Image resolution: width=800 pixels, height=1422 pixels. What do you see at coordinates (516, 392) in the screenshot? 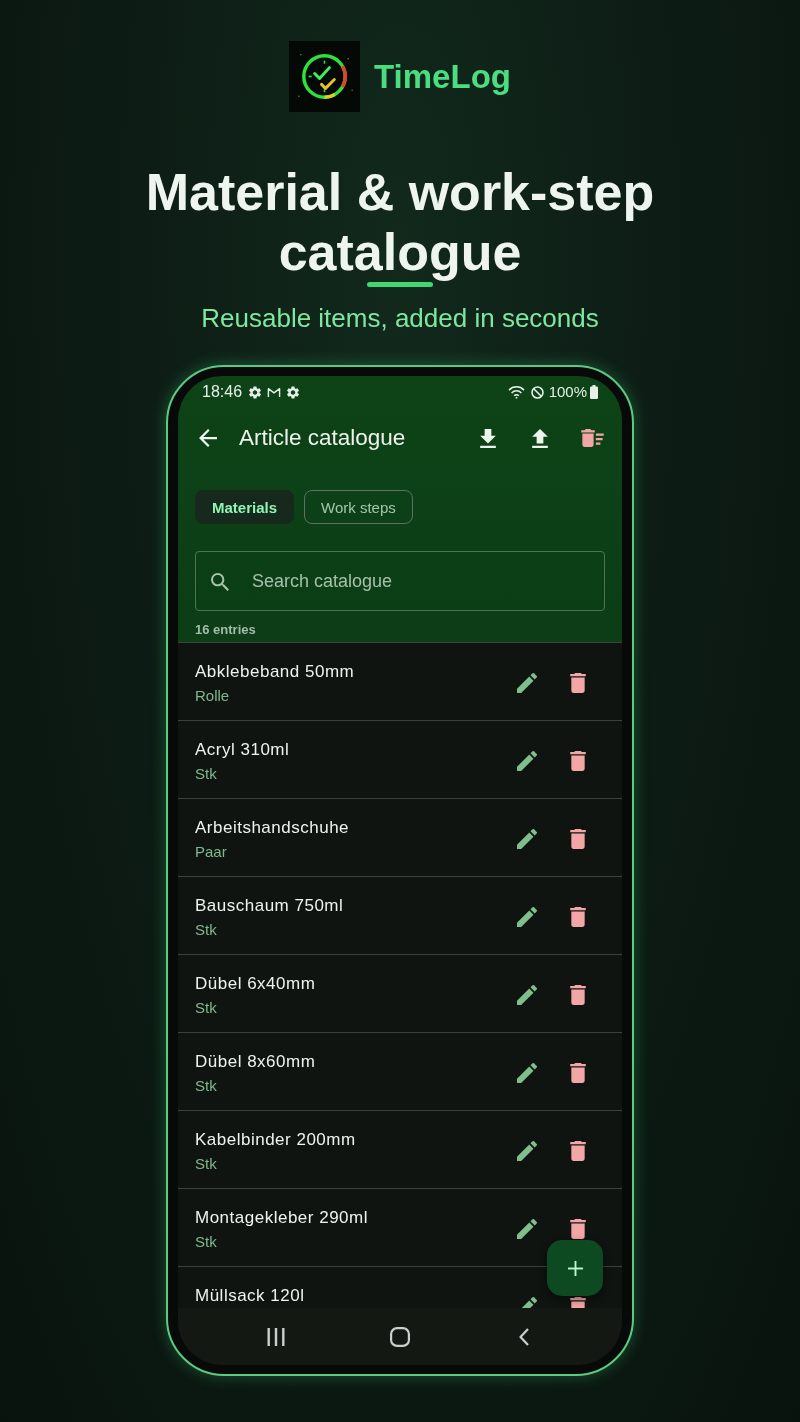
I see `wifi-icon` at bounding box center [516, 392].